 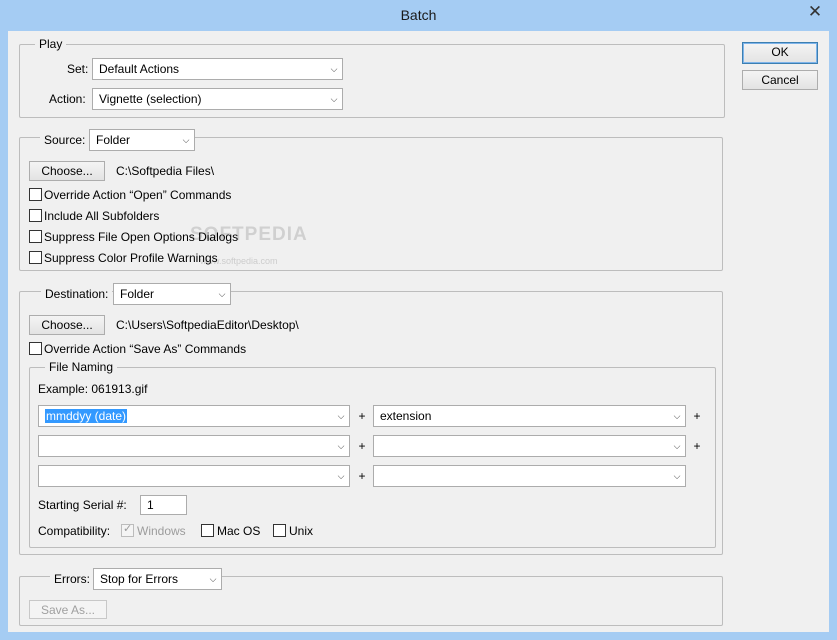 I want to click on errors-label: Errors:, so click(x=72, y=579).